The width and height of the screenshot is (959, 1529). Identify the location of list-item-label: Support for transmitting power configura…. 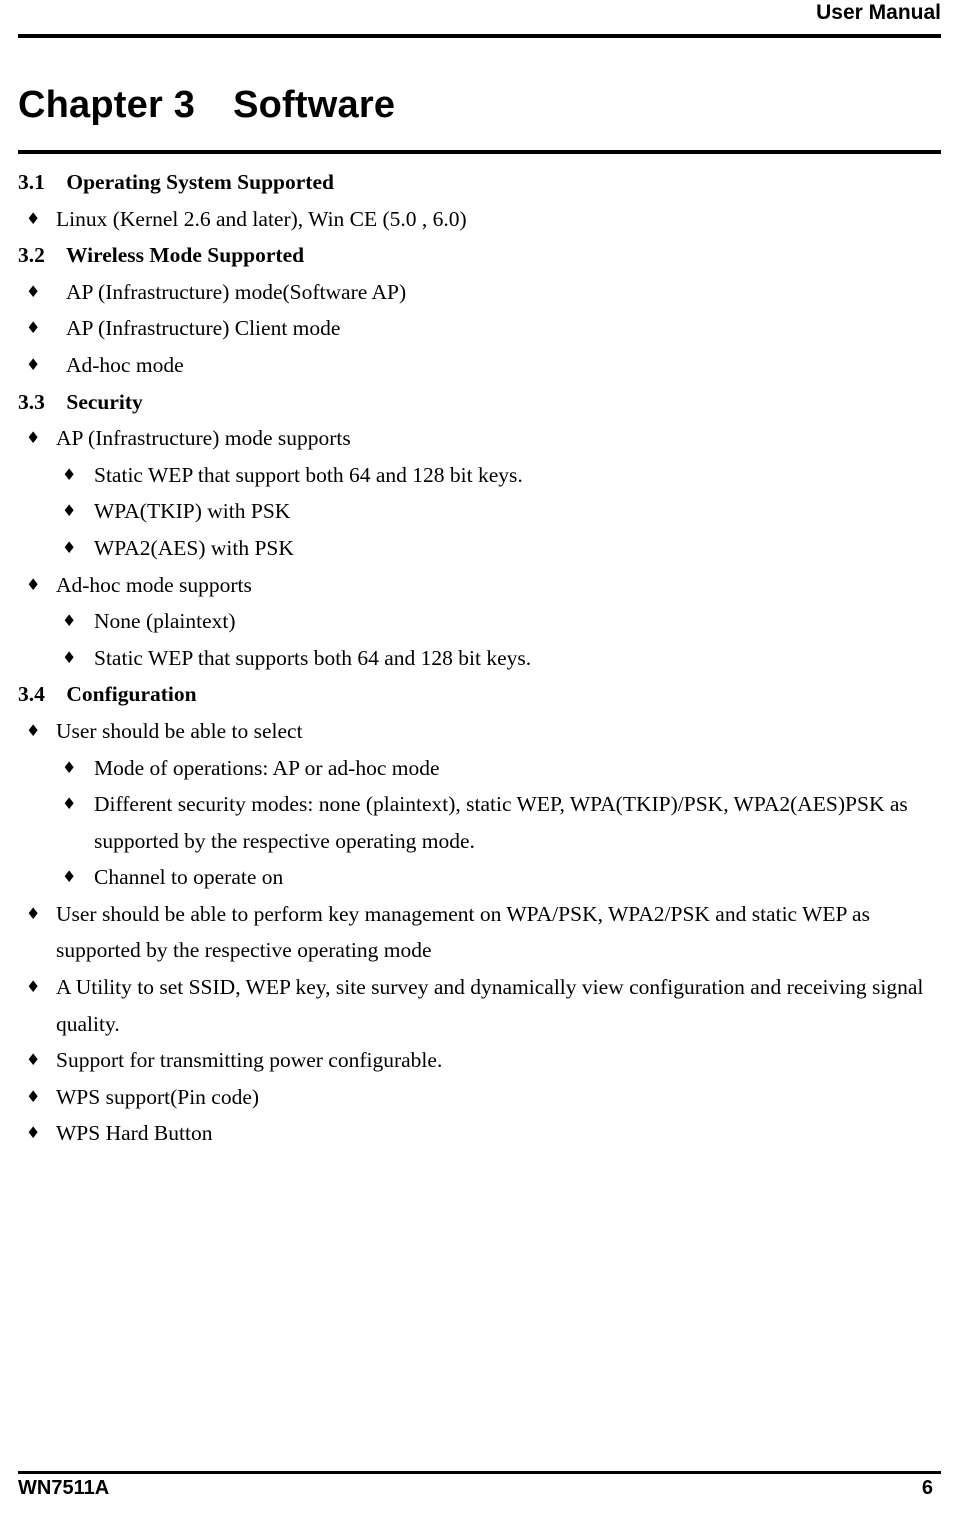
(249, 1060).